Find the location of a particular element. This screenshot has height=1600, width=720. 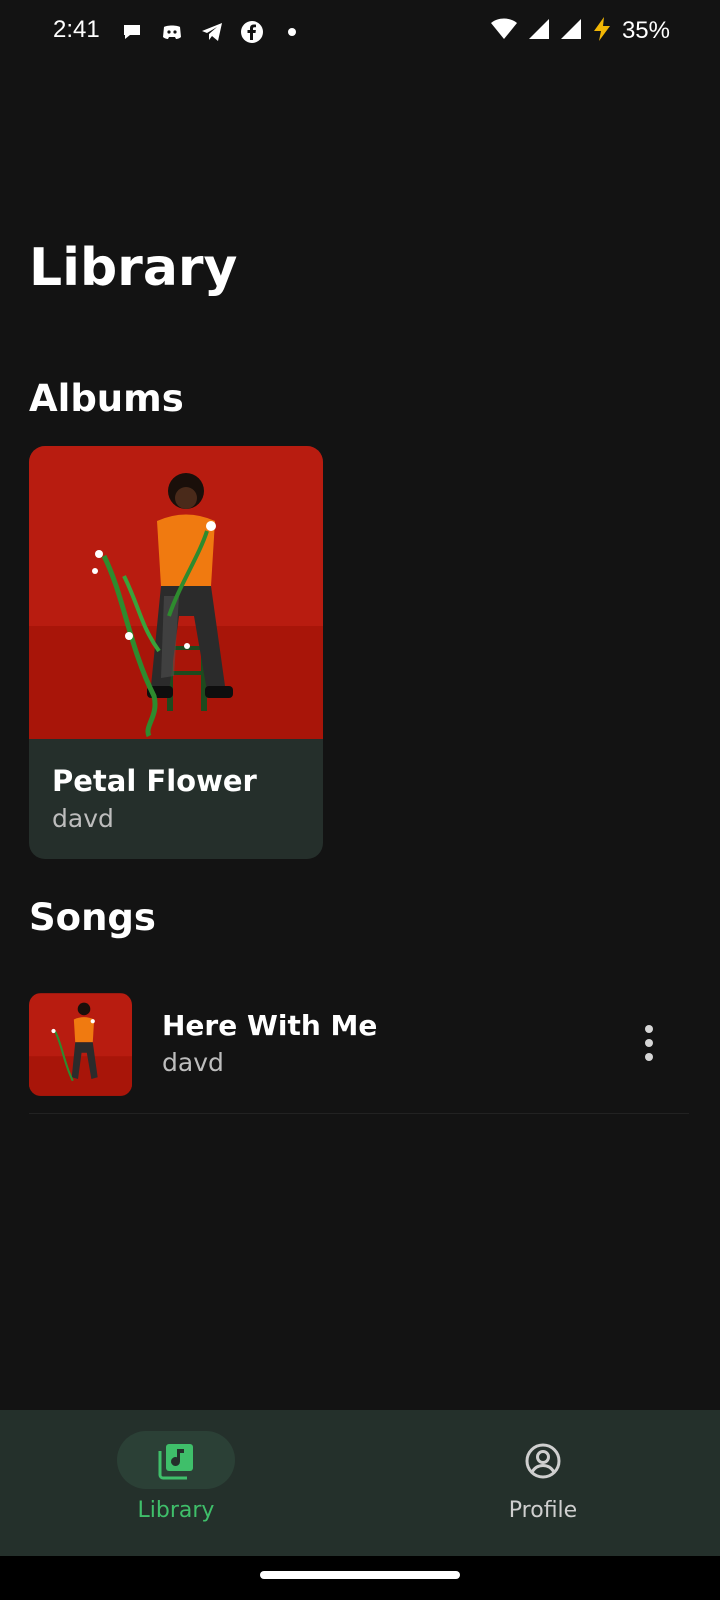

album-card: Petal Flower davd is located at coordinates (176, 652).